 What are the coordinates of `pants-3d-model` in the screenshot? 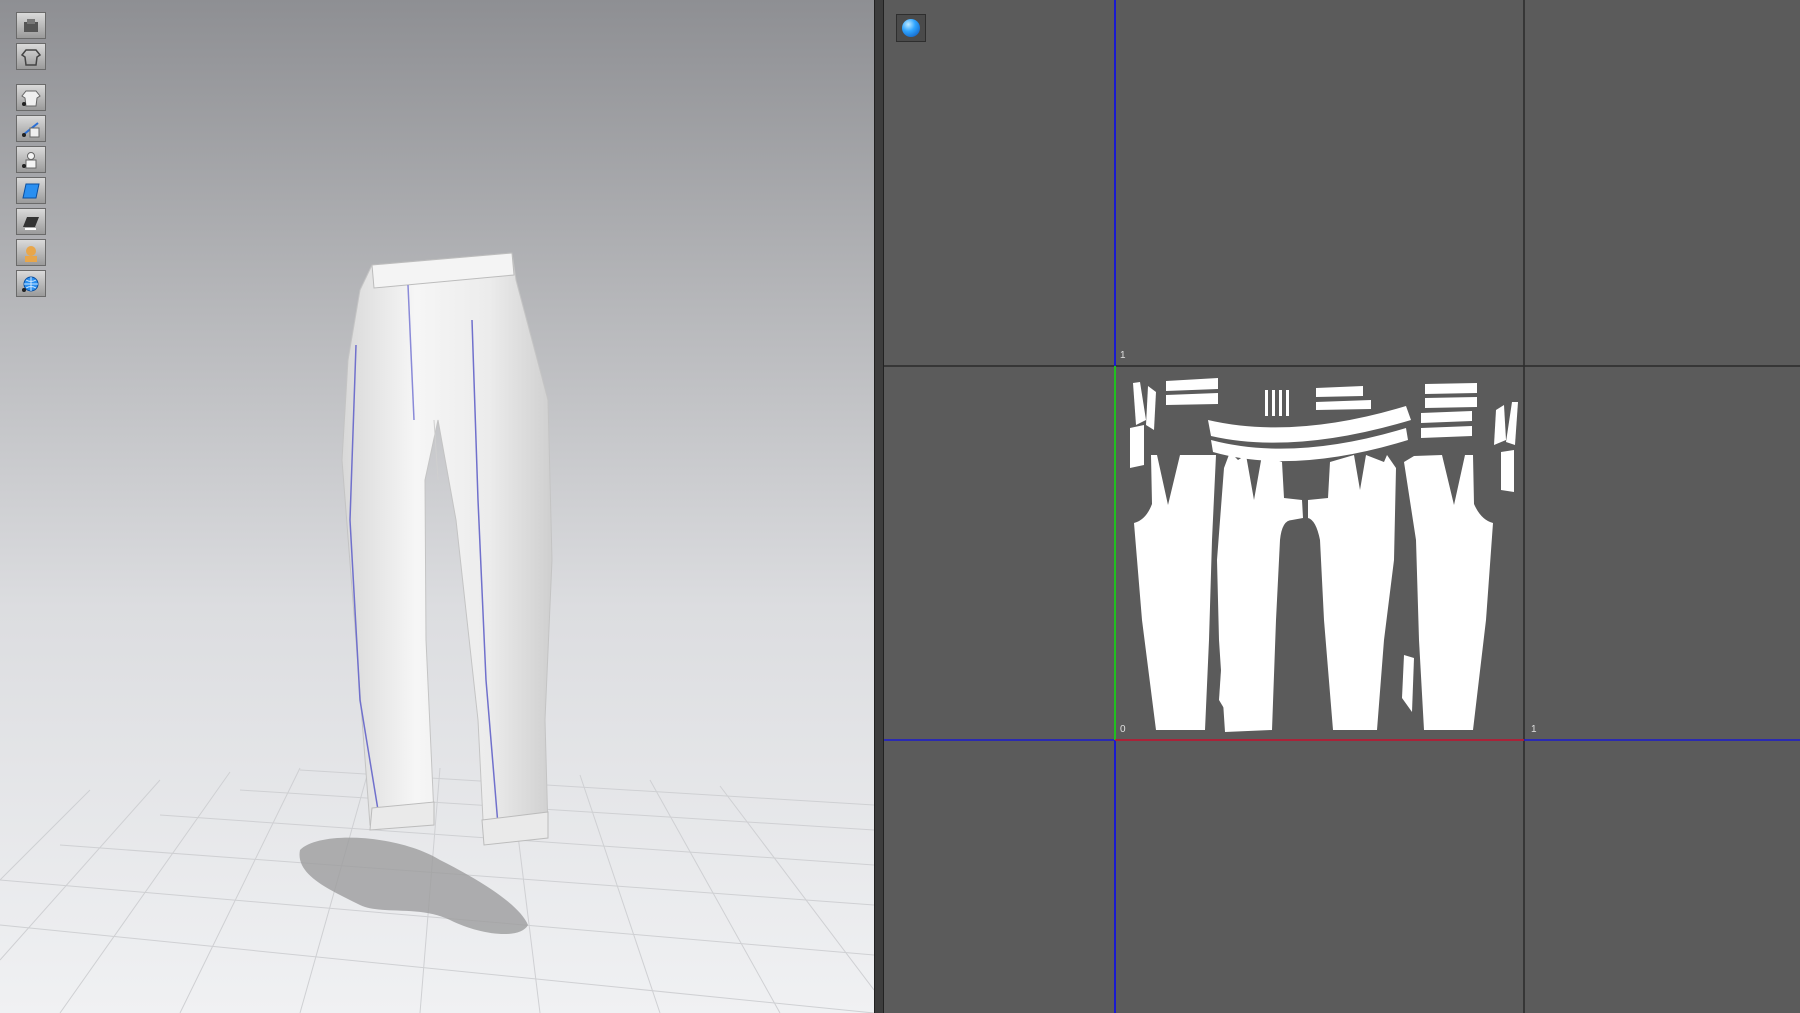 It's located at (447, 549).